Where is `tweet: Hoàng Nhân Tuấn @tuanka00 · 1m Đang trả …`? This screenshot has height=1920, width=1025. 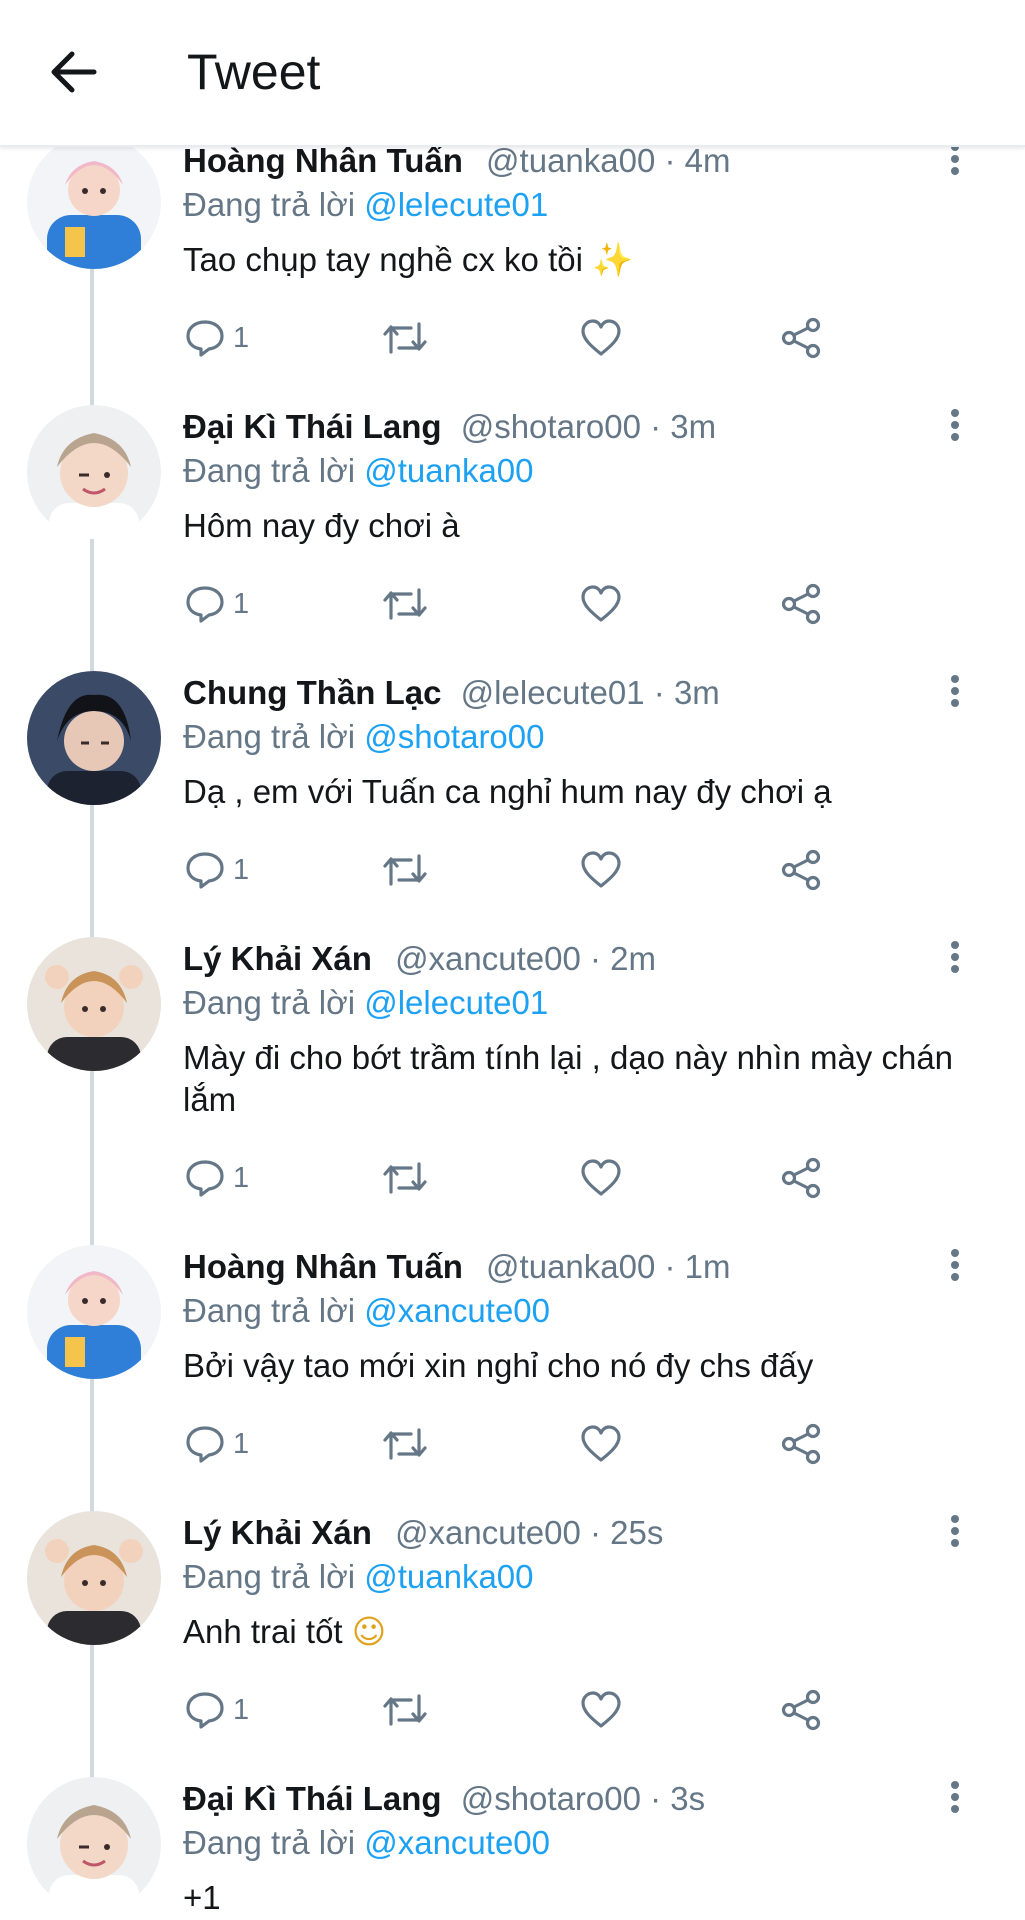
tweet: Hoàng Nhân Tuấn @tuanka00 · 1m Đang trả … is located at coordinates (512, 1381).